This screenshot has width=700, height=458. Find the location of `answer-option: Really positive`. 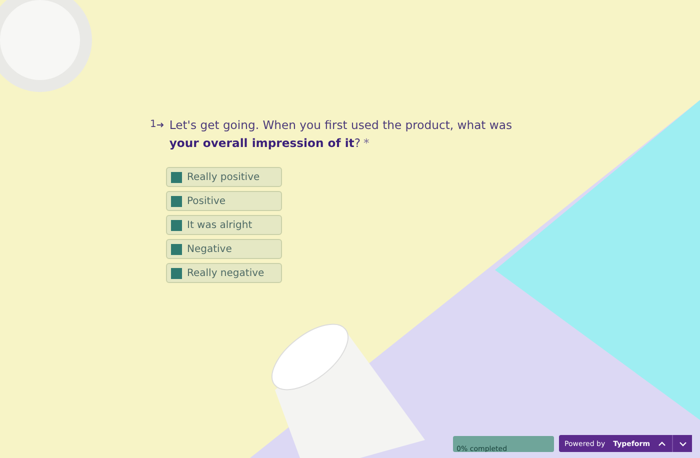

answer-option: Really positive is located at coordinates (224, 177).